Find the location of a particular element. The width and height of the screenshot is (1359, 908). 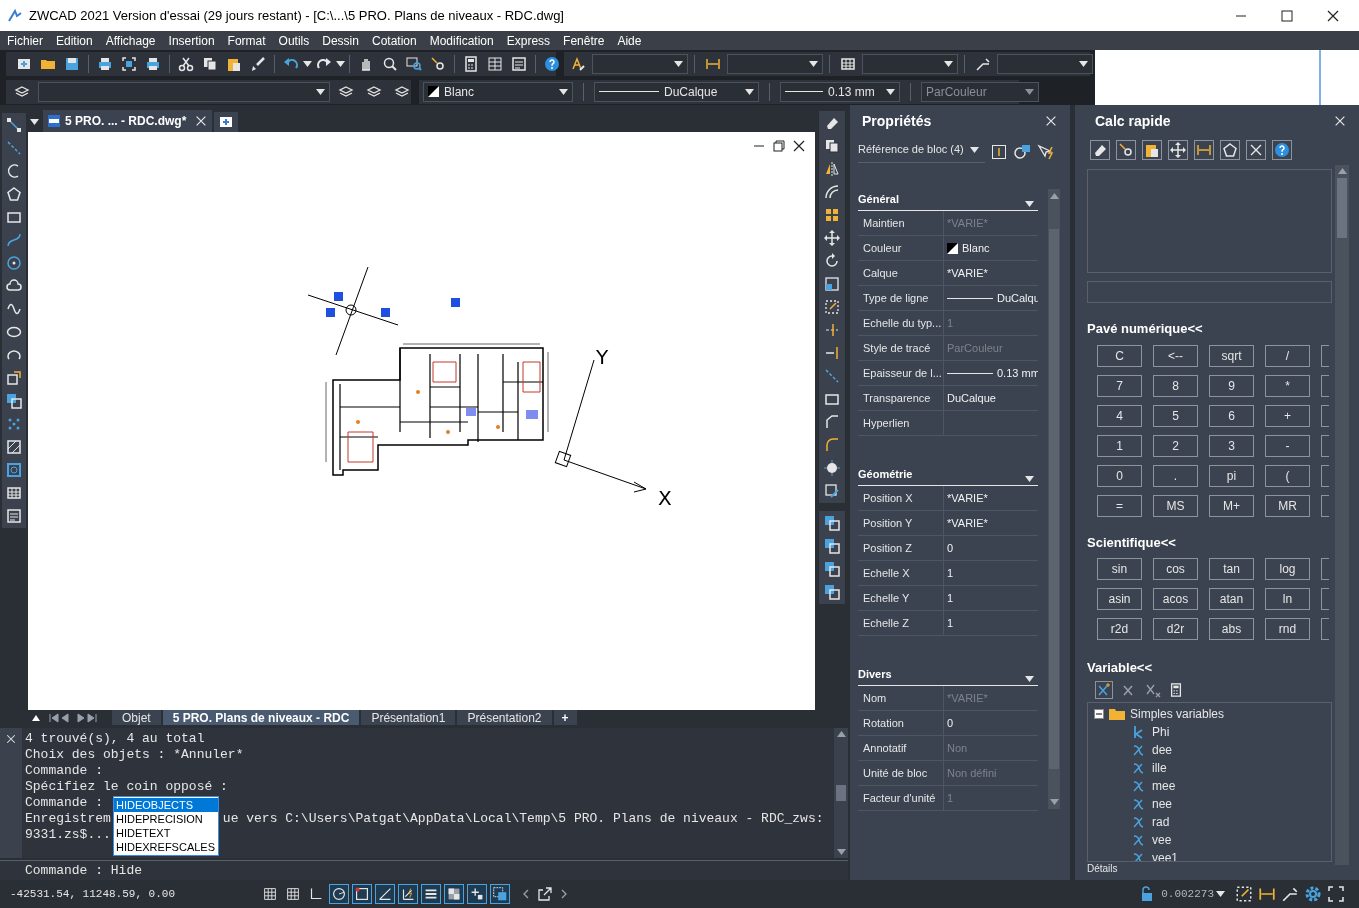

preview-icon is located at coordinates (129, 63).